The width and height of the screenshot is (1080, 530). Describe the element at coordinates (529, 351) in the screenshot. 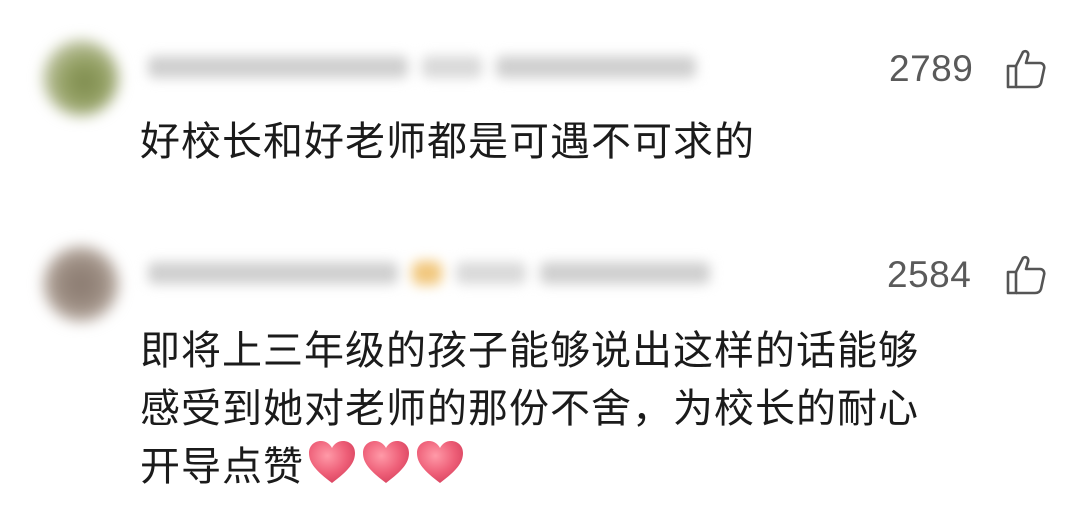

I see `comment-text-line: 即将上三年级的孩子能够说出这样的话能够` at that location.